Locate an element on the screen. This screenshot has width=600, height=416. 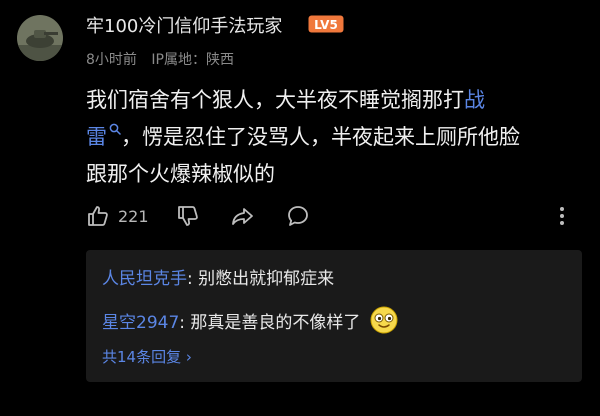
share-button is located at coordinates (243, 216).